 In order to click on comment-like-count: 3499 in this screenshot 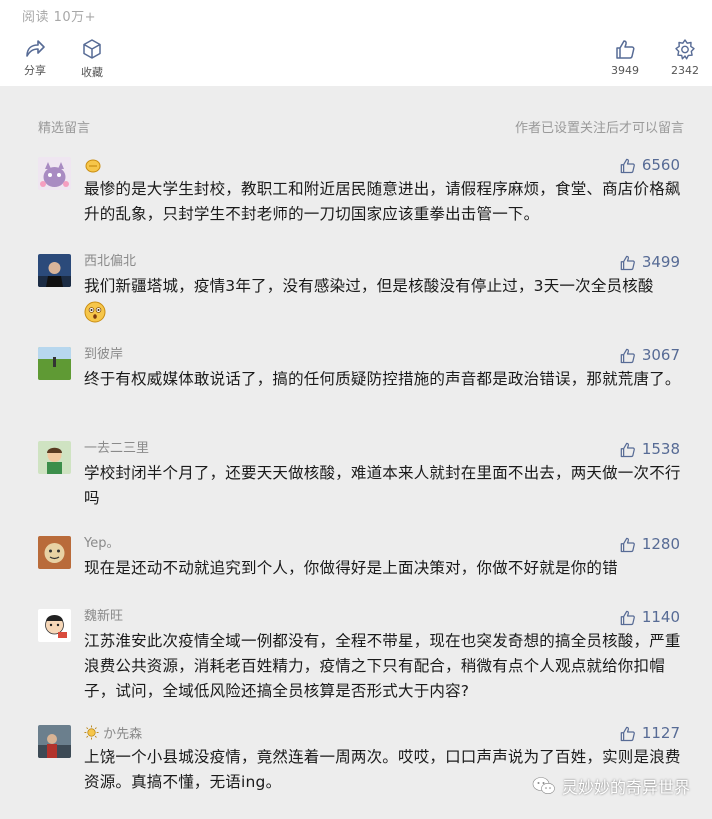, I will do `click(660, 262)`.